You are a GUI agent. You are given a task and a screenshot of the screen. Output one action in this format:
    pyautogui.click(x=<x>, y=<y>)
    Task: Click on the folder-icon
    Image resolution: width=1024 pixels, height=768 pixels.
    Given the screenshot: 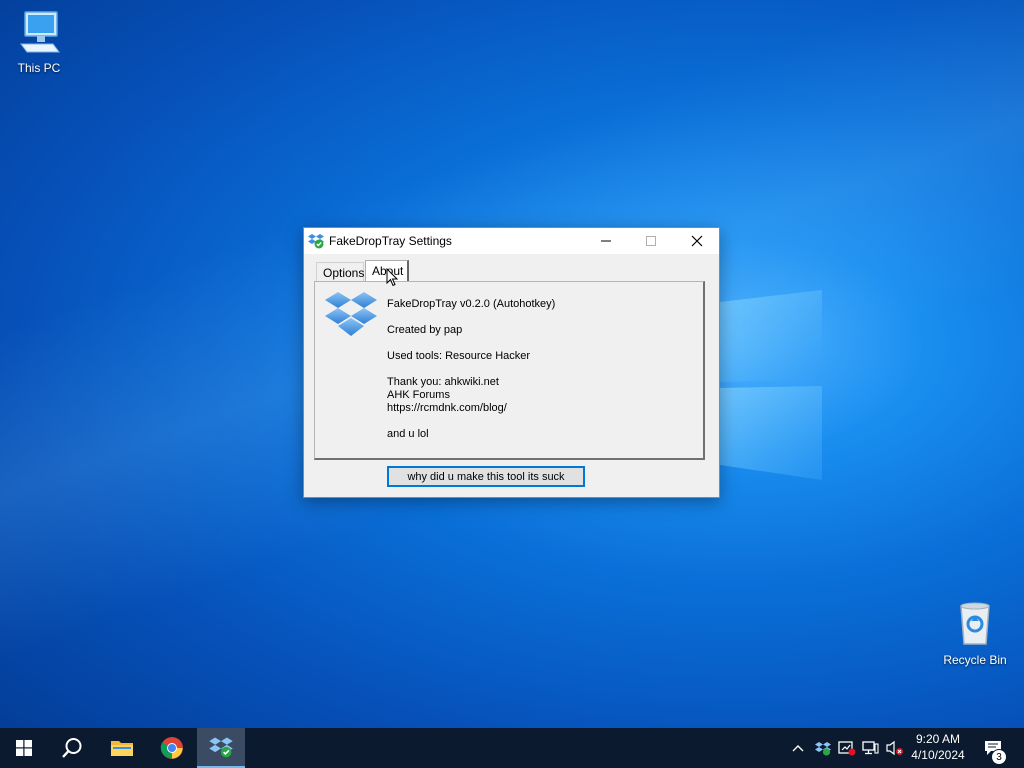 What is the action you would take?
    pyautogui.click(x=122, y=748)
    